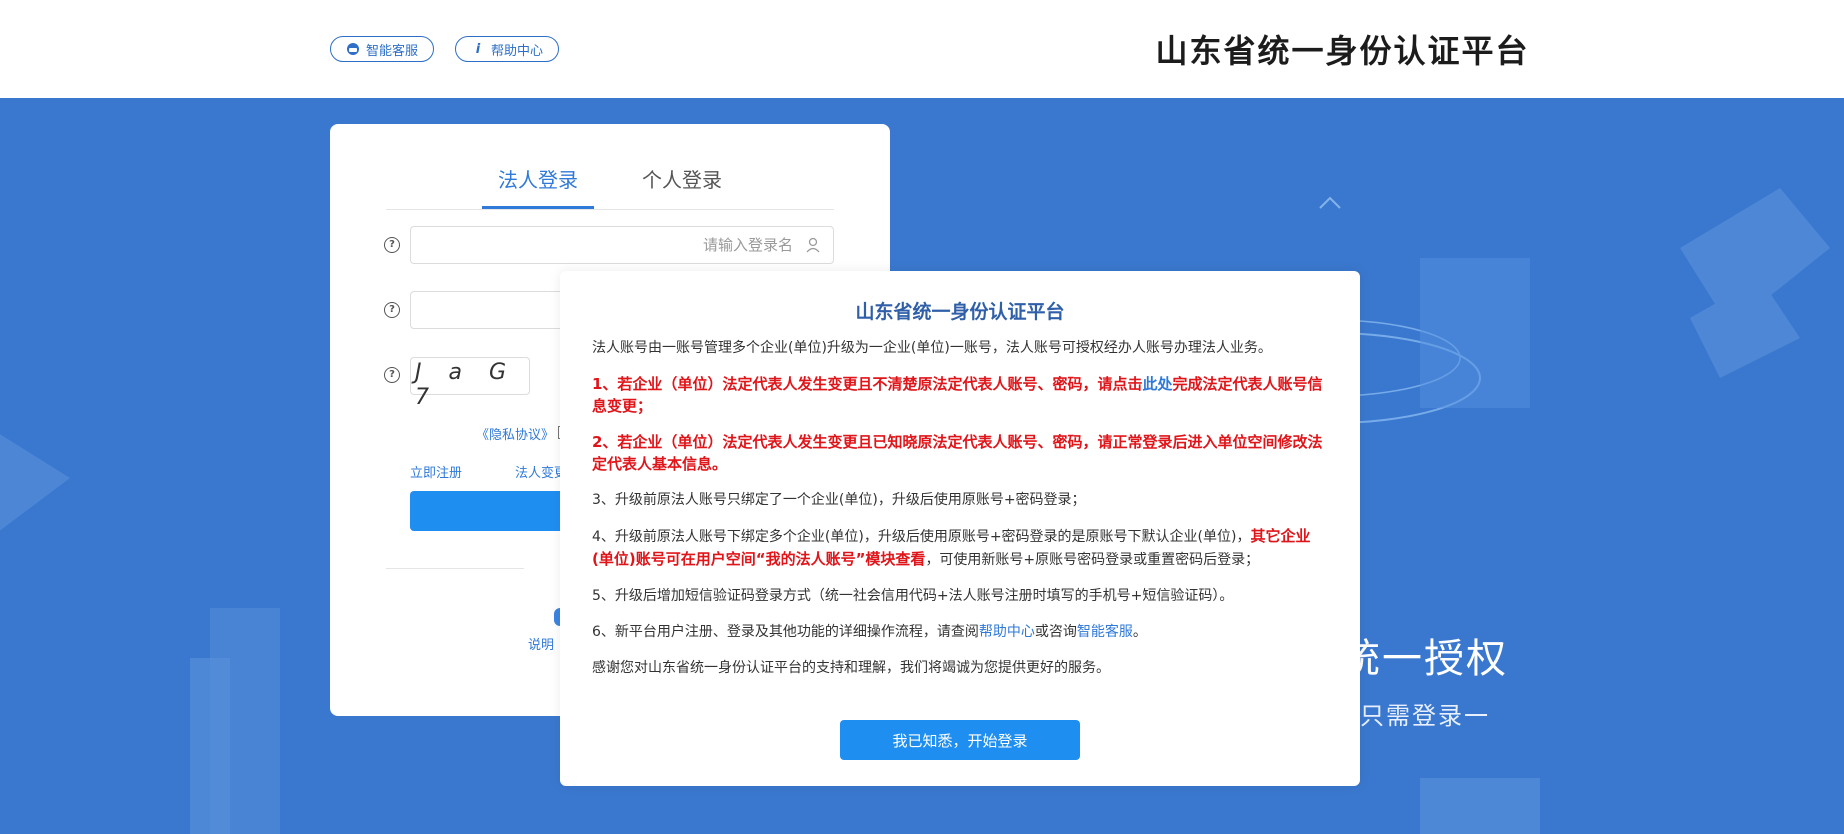  I want to click on site-title: 山东省统一身份认证平台, so click(1342, 51).